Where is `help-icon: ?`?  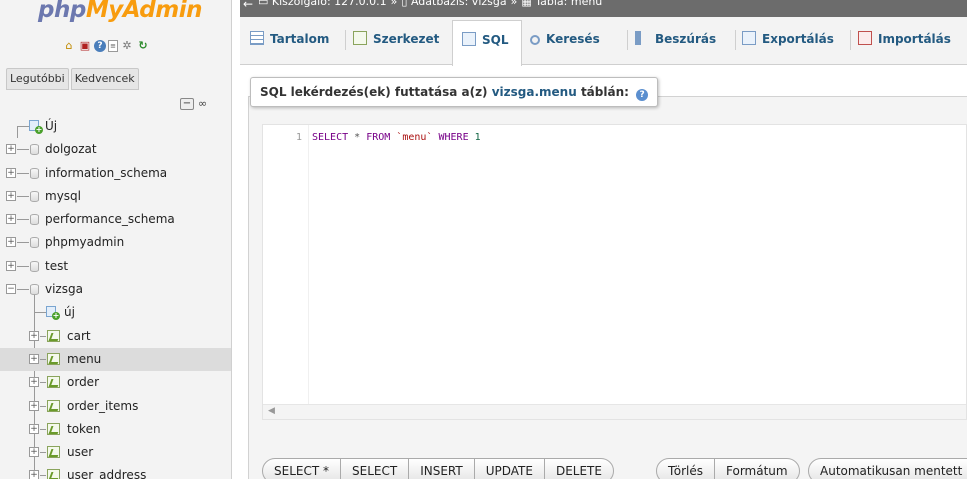 help-icon: ? is located at coordinates (642, 95).